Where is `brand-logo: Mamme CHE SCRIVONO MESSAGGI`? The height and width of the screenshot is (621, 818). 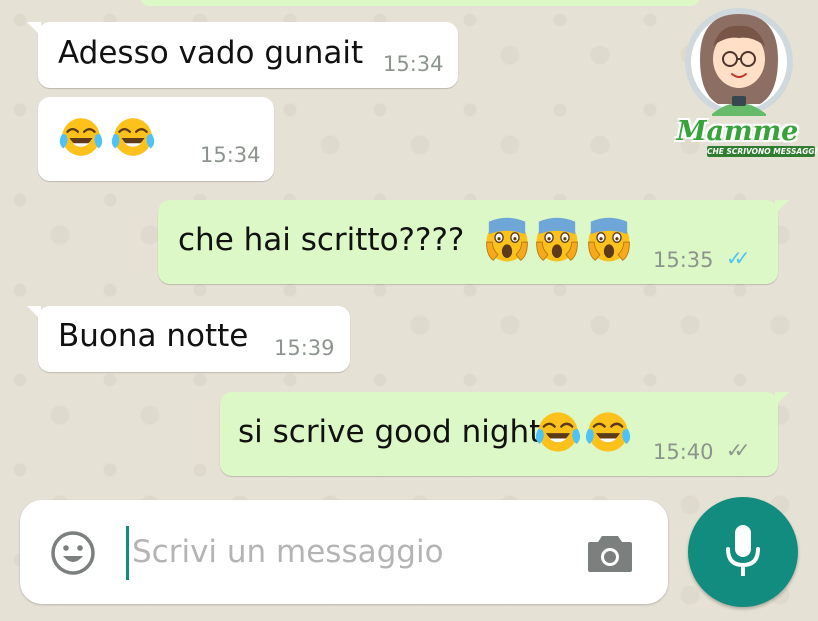 brand-logo: Mamme CHE SCRIVONO MESSAGGI is located at coordinates (739, 84).